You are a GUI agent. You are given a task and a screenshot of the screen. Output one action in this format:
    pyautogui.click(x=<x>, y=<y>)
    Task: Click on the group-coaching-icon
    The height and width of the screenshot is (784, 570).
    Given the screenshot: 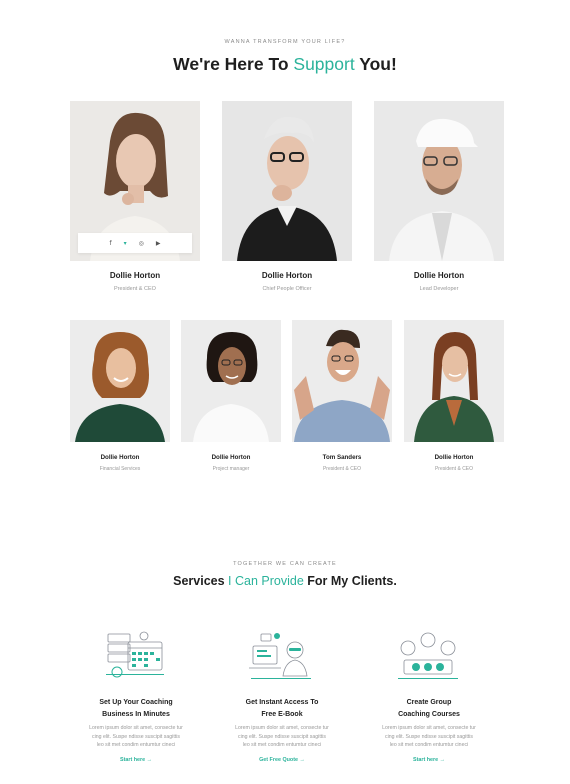 What is the action you would take?
    pyautogui.click(x=428, y=655)
    